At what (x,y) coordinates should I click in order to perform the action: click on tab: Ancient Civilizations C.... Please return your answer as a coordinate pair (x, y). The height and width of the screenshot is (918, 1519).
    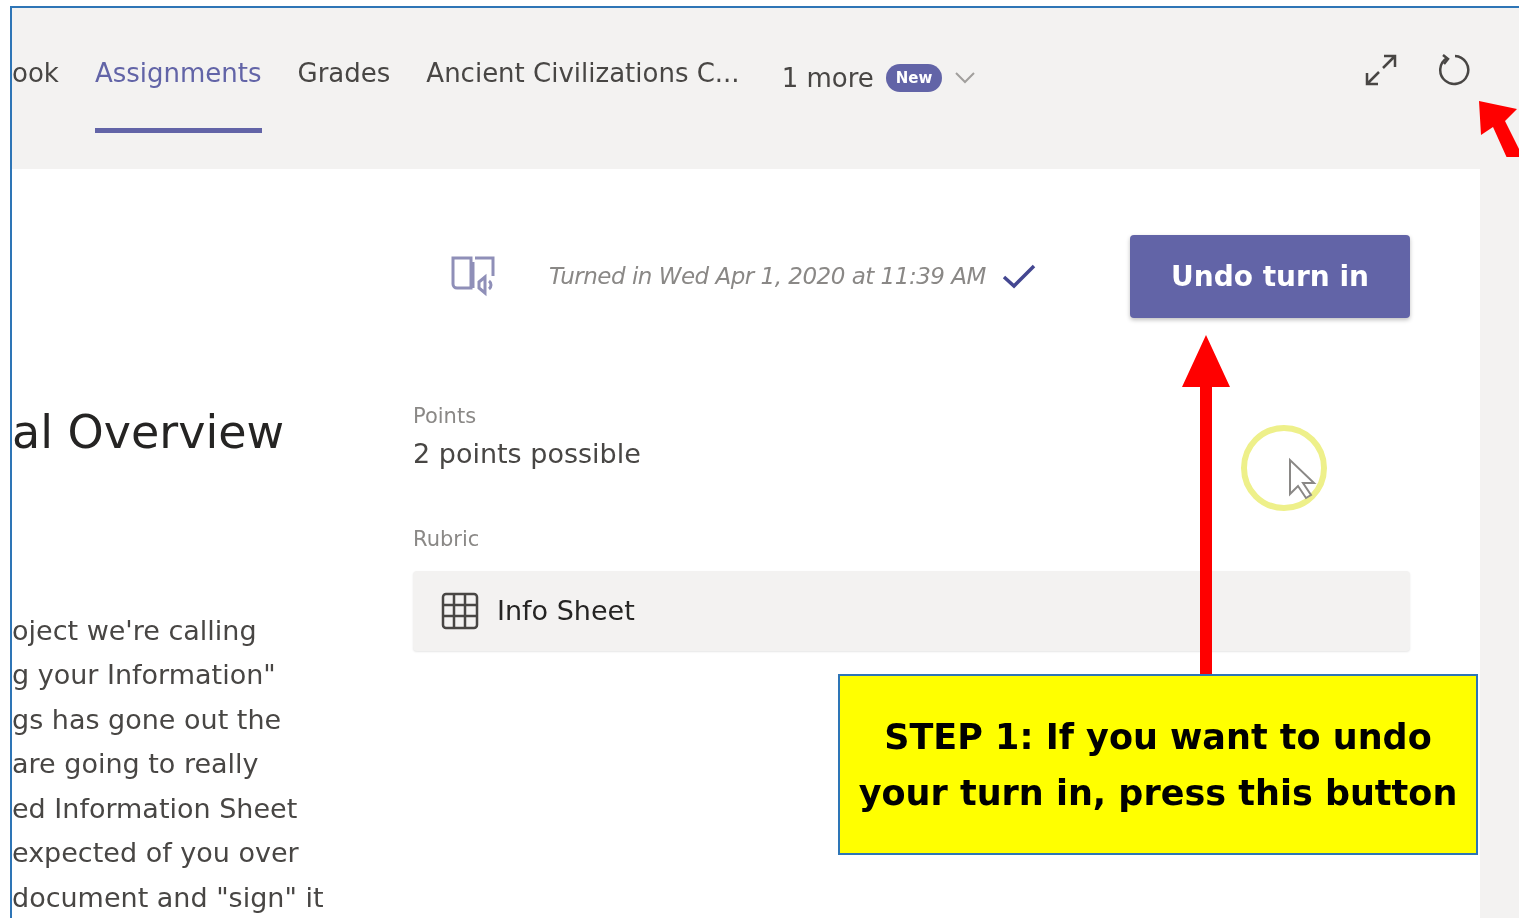
    Looking at the image, I should click on (583, 95).